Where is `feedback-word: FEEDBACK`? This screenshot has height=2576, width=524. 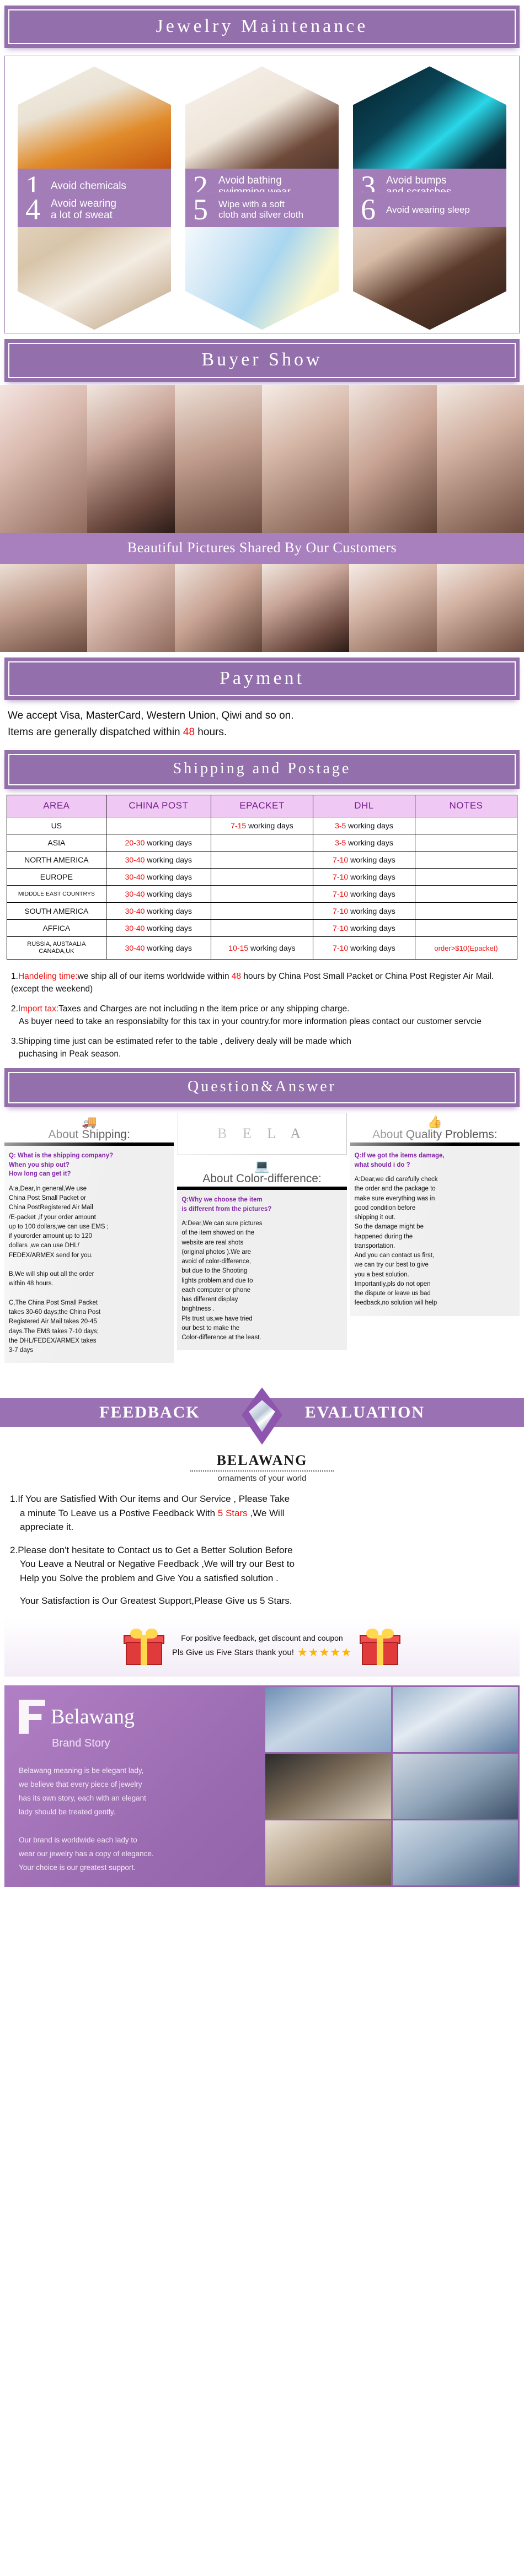
feedback-word: FEEDBACK is located at coordinates (149, 1412).